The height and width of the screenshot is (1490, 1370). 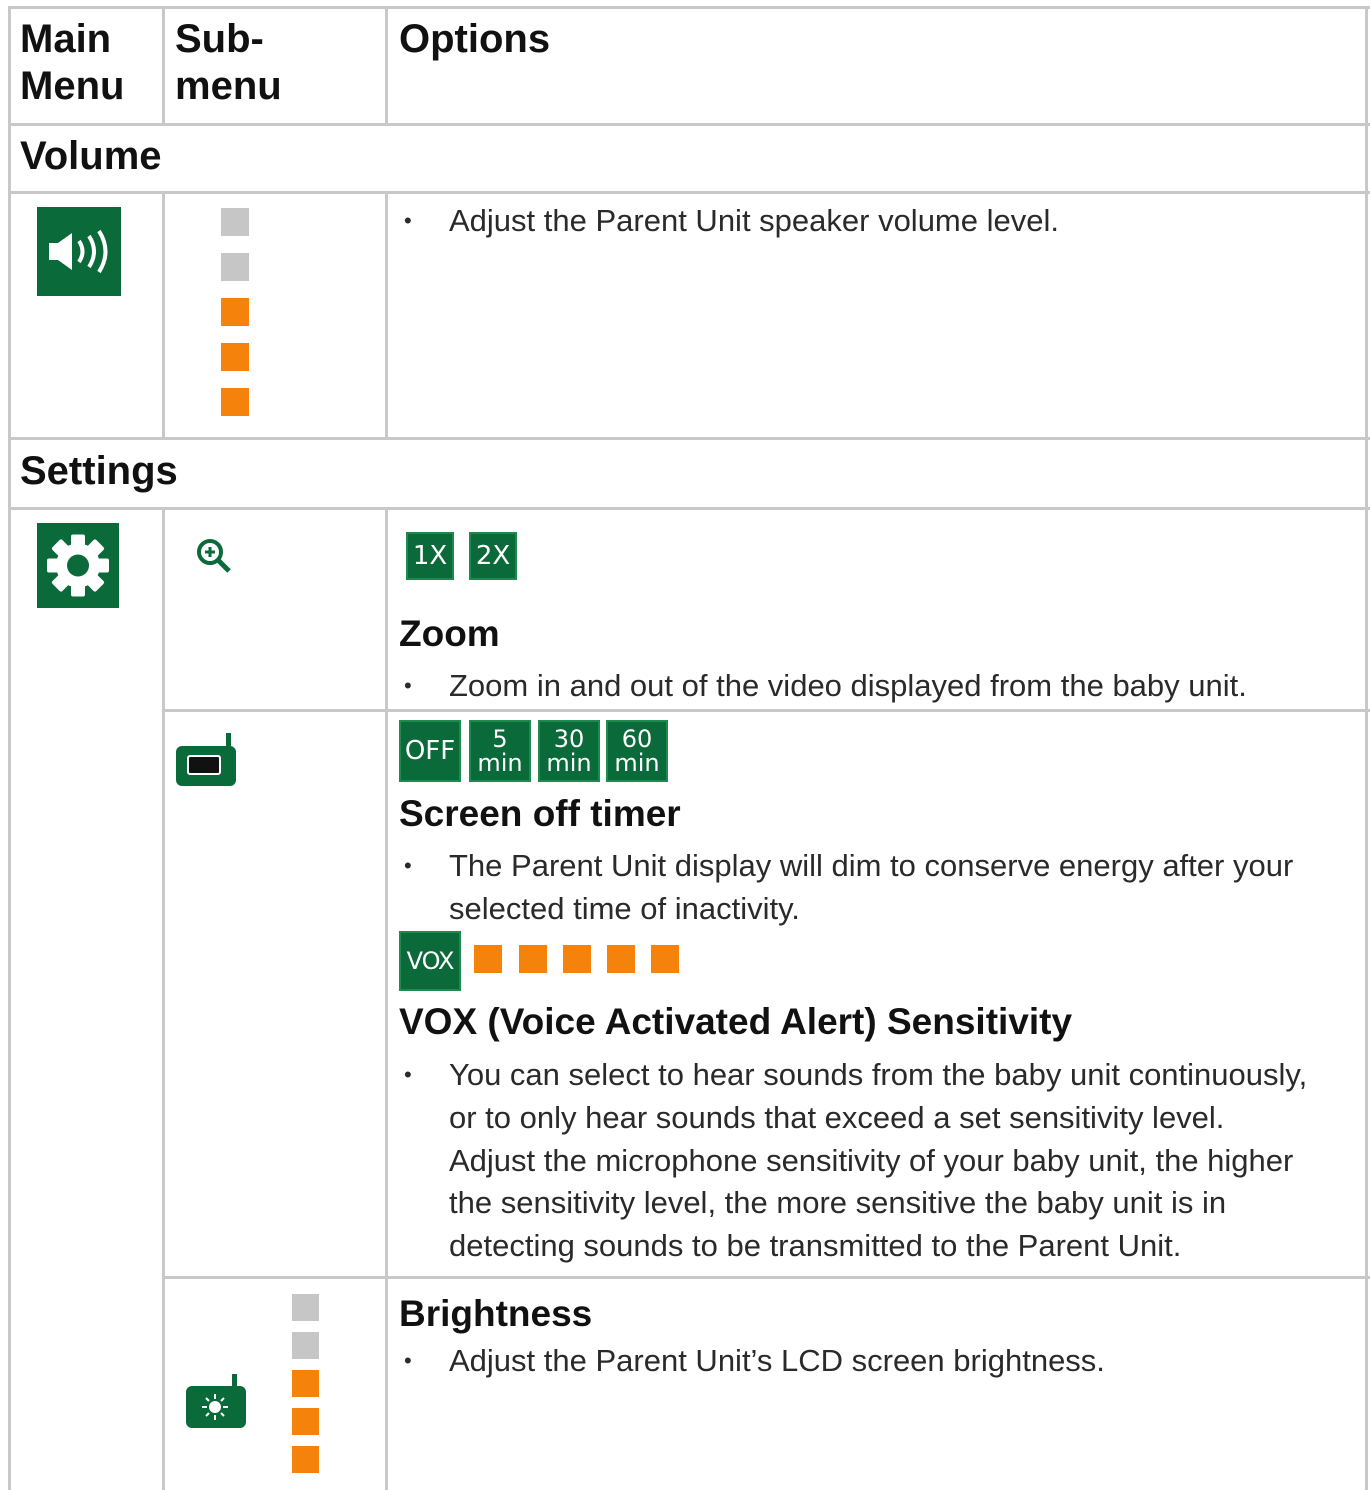 I want to click on zoom-option-2x: 2X, so click(x=493, y=556).